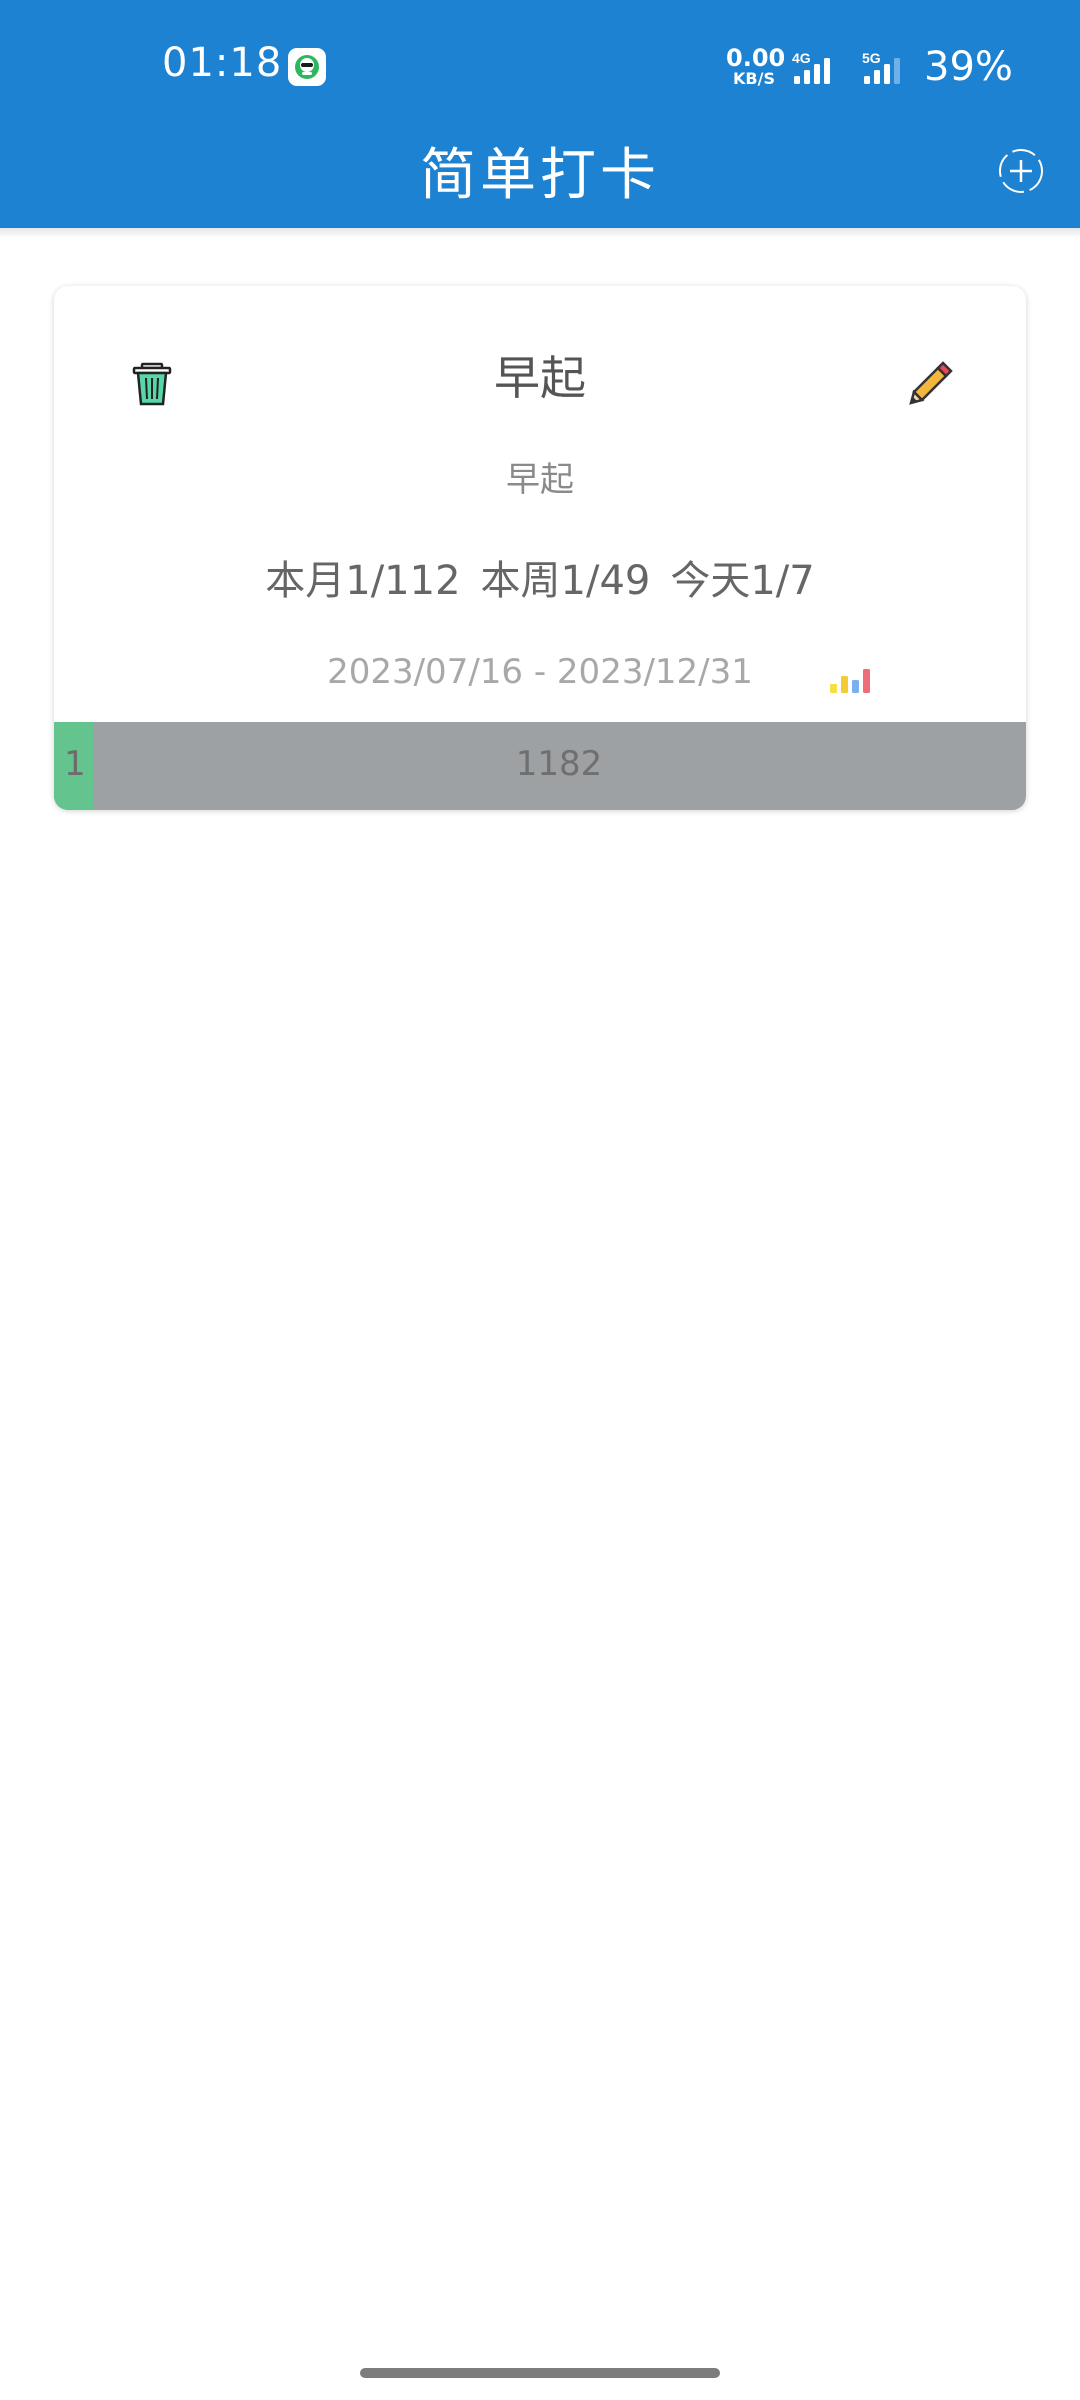 Image resolution: width=1080 pixels, height=2400 pixels. Describe the element at coordinates (565, 581) in the screenshot. I see `stat-week: 本周1/49` at that location.